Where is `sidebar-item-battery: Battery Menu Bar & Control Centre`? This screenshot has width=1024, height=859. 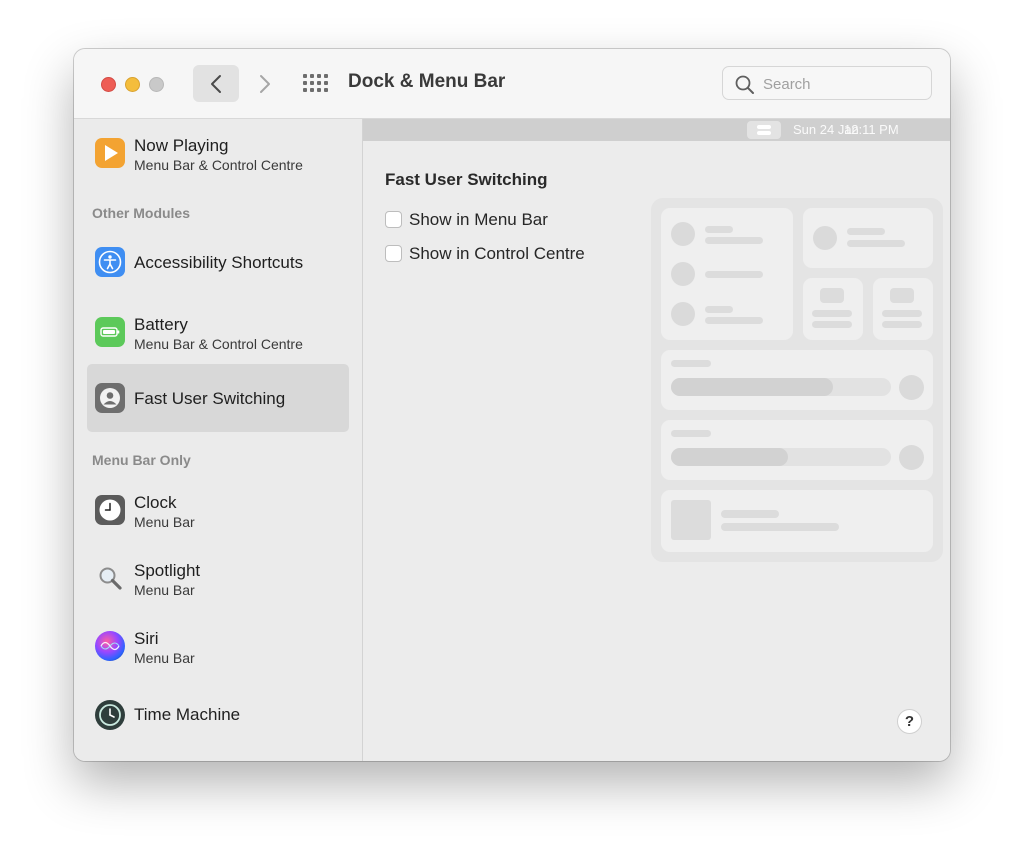
sidebar-item-battery: Battery Menu Bar & Control Centre is located at coordinates (218, 332).